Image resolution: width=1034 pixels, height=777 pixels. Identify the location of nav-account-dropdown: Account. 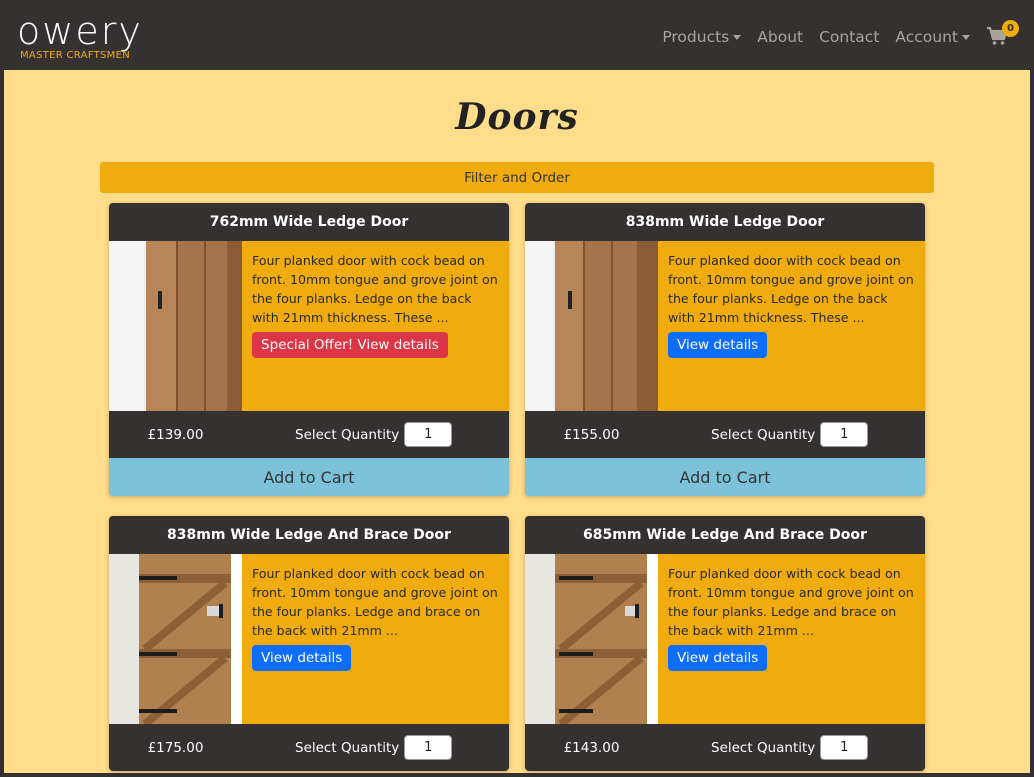
(932, 37).